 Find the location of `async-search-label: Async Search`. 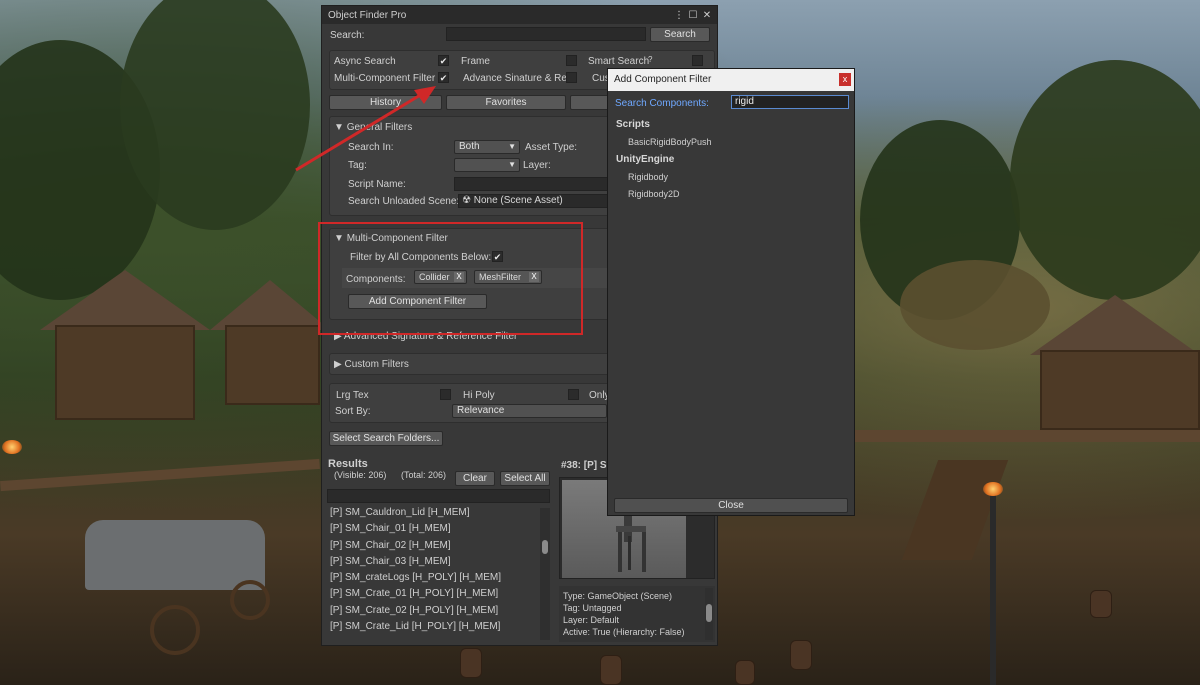

async-search-label: Async Search is located at coordinates (365, 61).